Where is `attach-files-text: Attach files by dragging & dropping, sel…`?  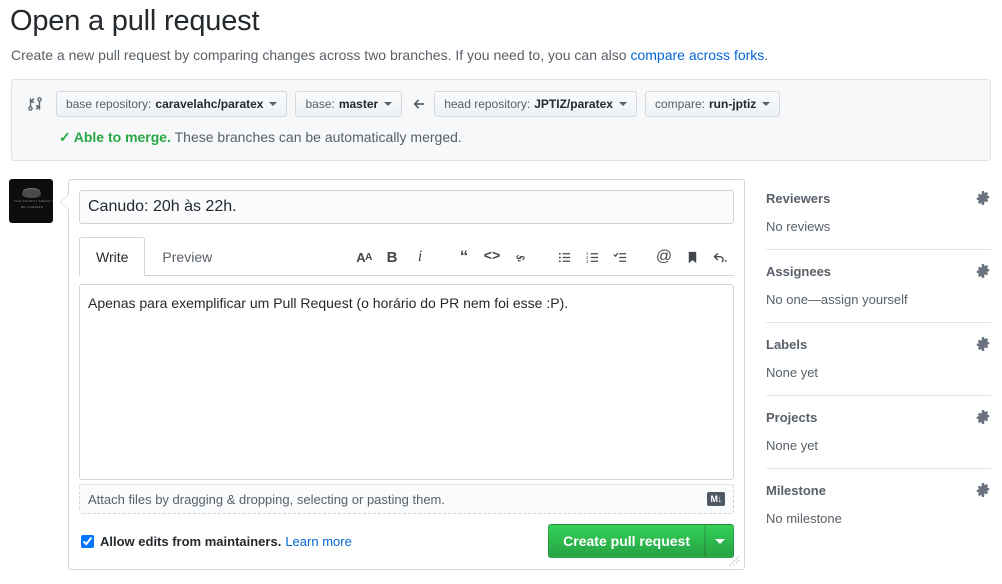 attach-files-text: Attach files by dragging & dropping, sel… is located at coordinates (266, 499).